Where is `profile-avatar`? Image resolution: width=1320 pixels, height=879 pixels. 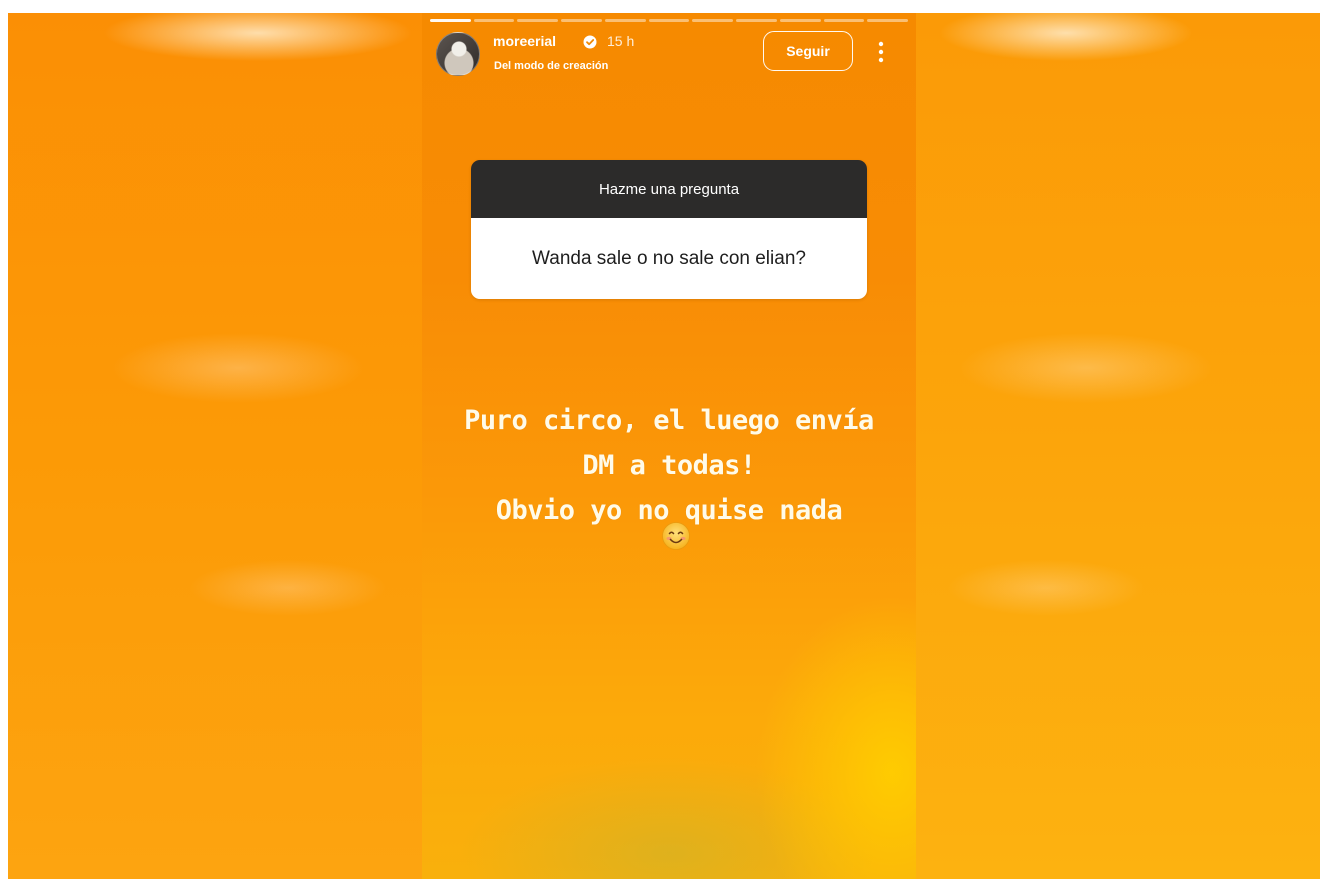
profile-avatar is located at coordinates (458, 54).